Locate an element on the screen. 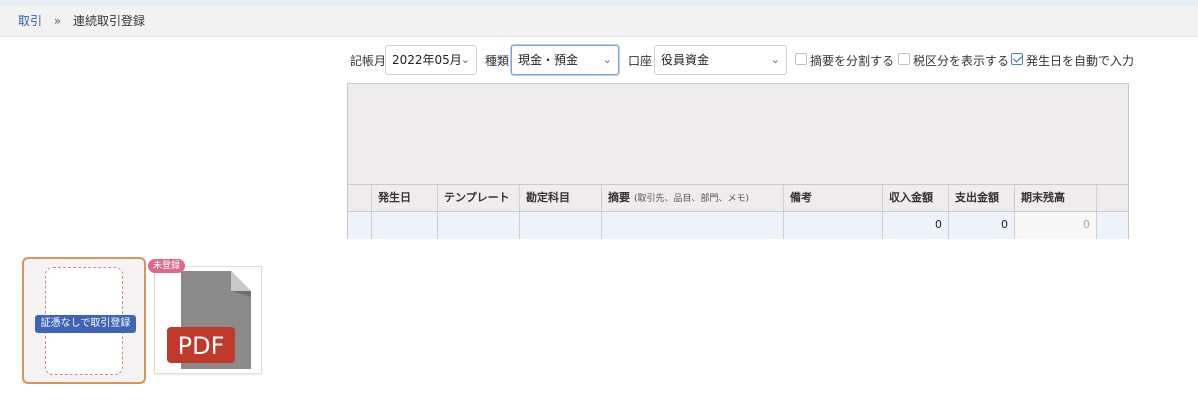  template-cell is located at coordinates (479, 225).